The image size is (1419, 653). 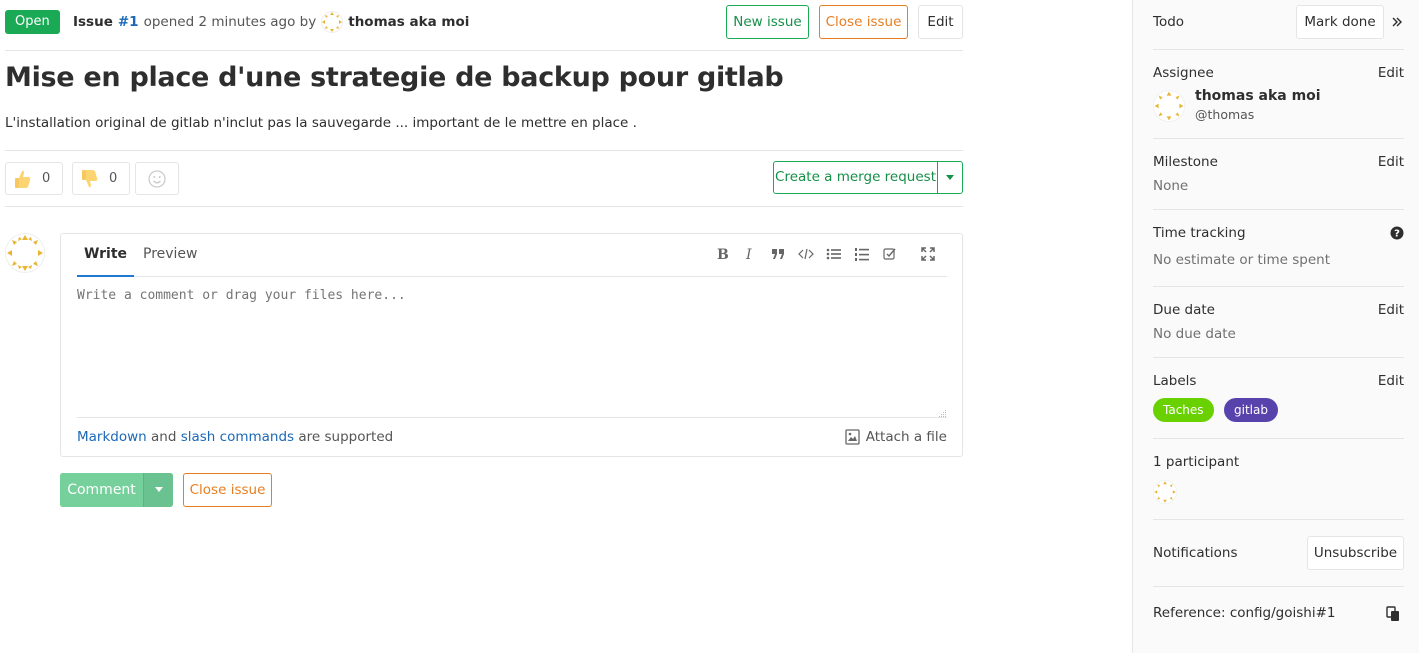 What do you see at coordinates (778, 254) in the screenshot?
I see `quote-icon` at bounding box center [778, 254].